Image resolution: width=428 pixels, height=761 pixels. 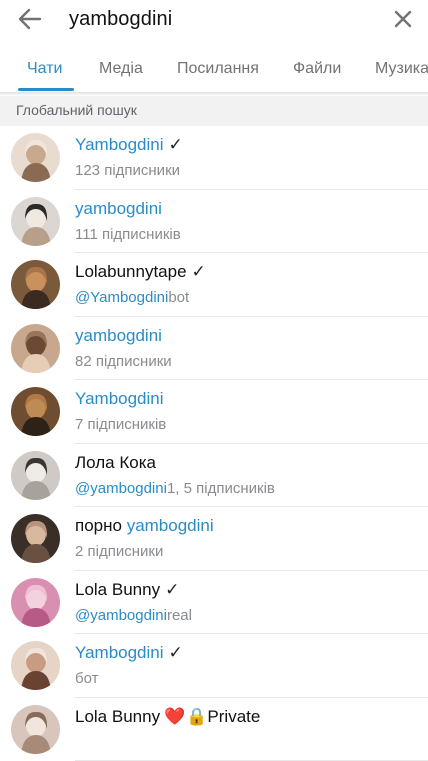 I want to click on tab-chats: Чати, so click(x=44, y=69).